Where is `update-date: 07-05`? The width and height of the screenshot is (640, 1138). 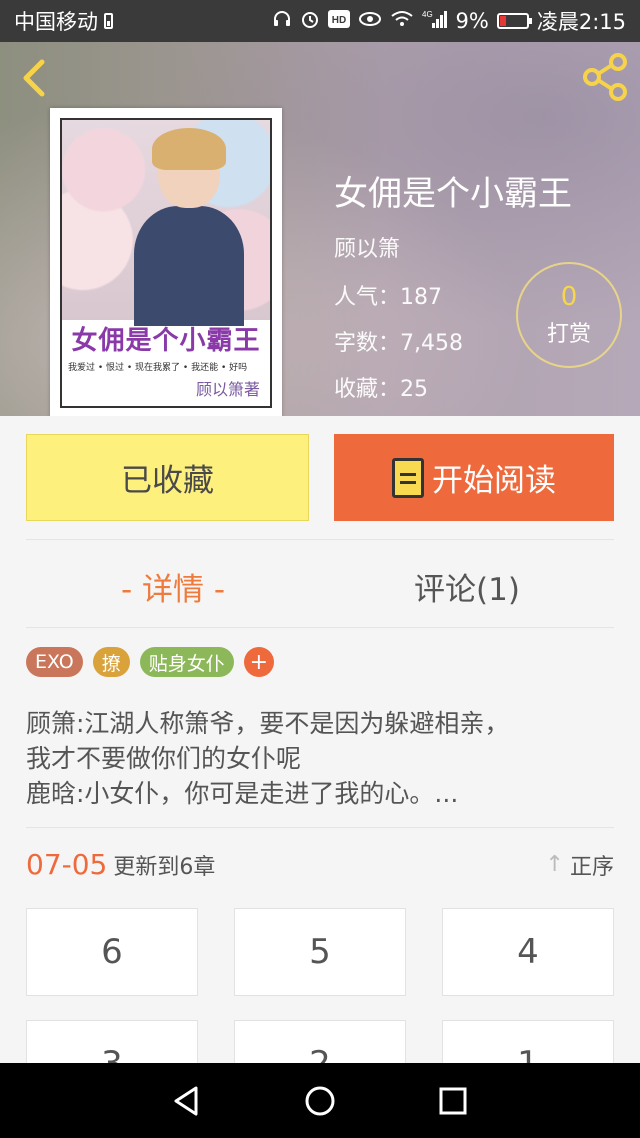
update-date: 07-05 is located at coordinates (67, 864).